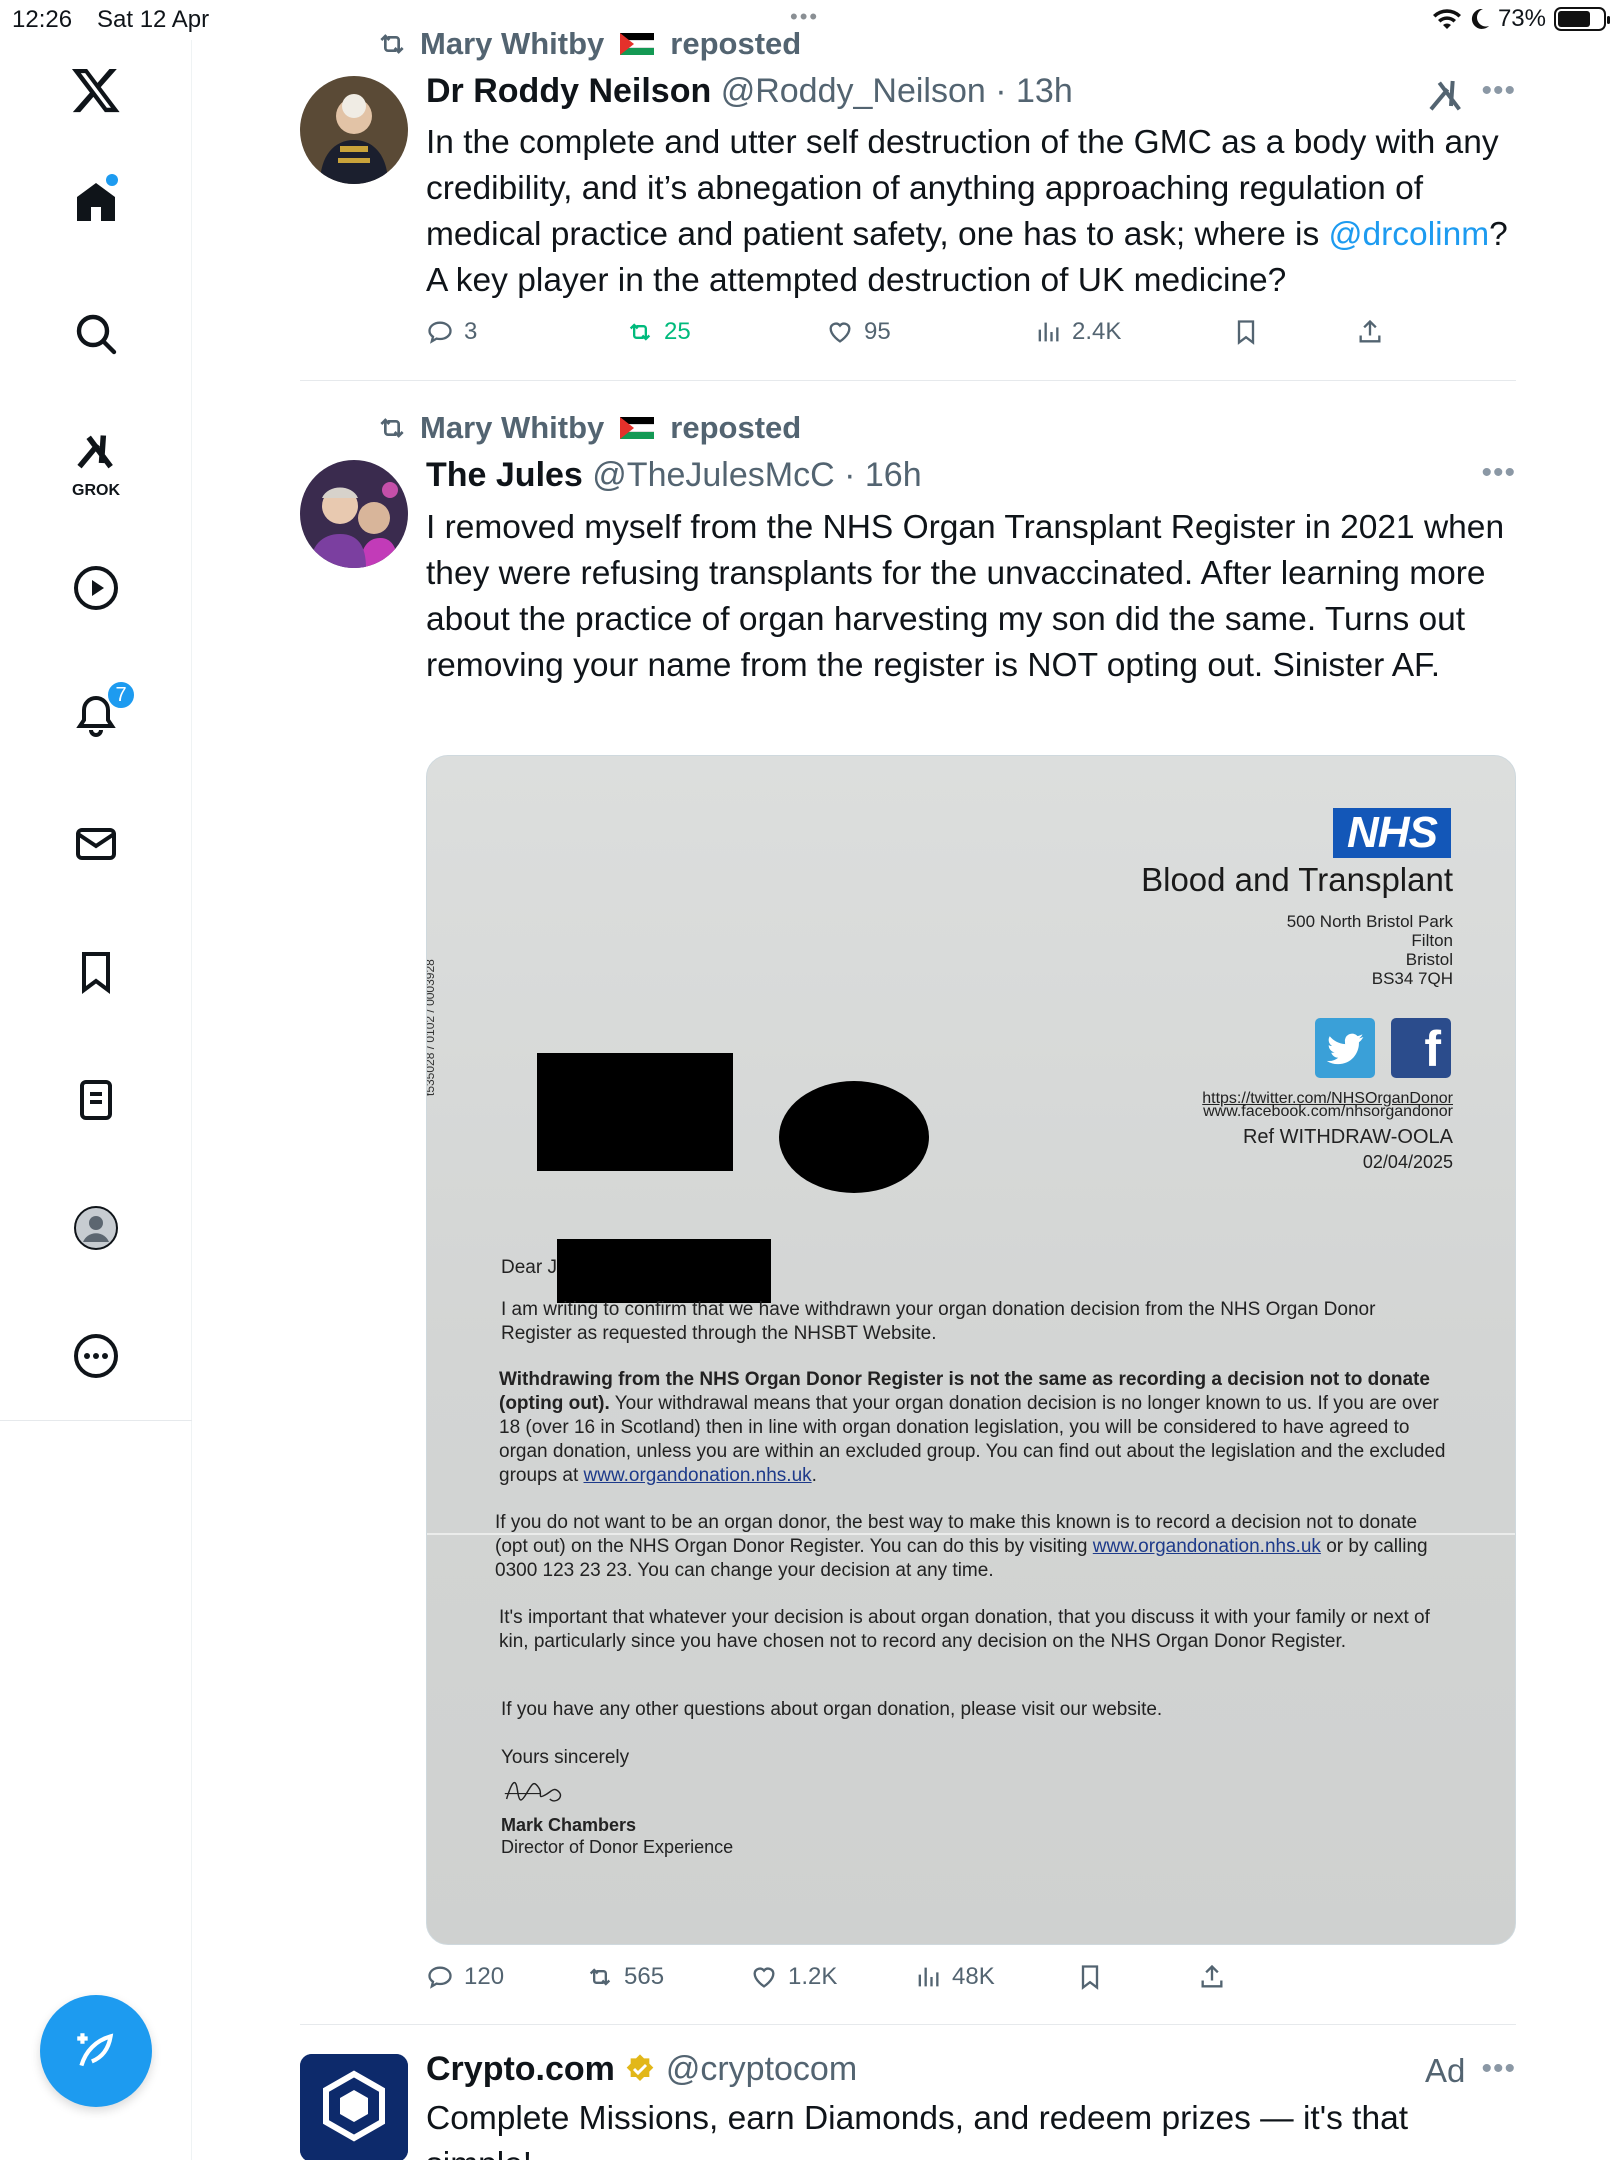  What do you see at coordinates (1409, 234) in the screenshot?
I see `mention-link: @drcolinm` at bounding box center [1409, 234].